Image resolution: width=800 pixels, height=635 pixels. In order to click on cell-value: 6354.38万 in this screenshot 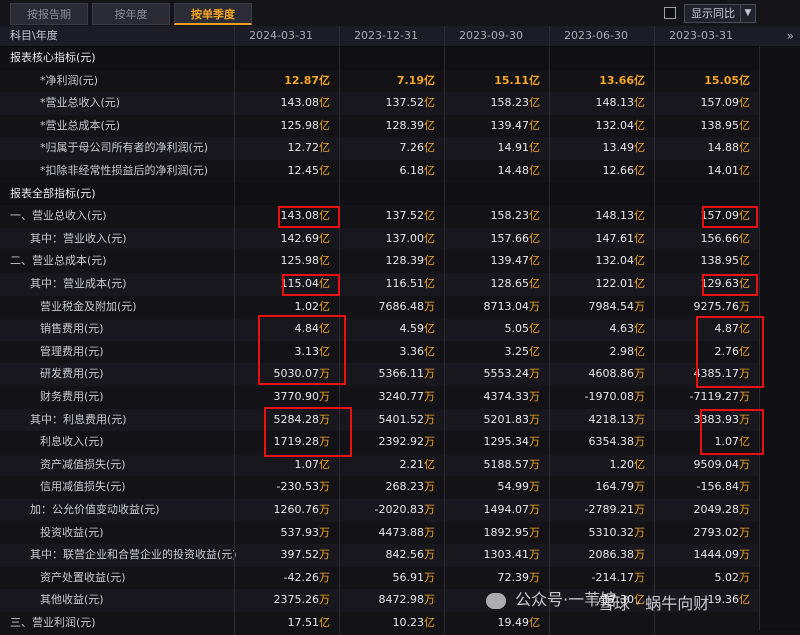, I will do `click(601, 442)`.